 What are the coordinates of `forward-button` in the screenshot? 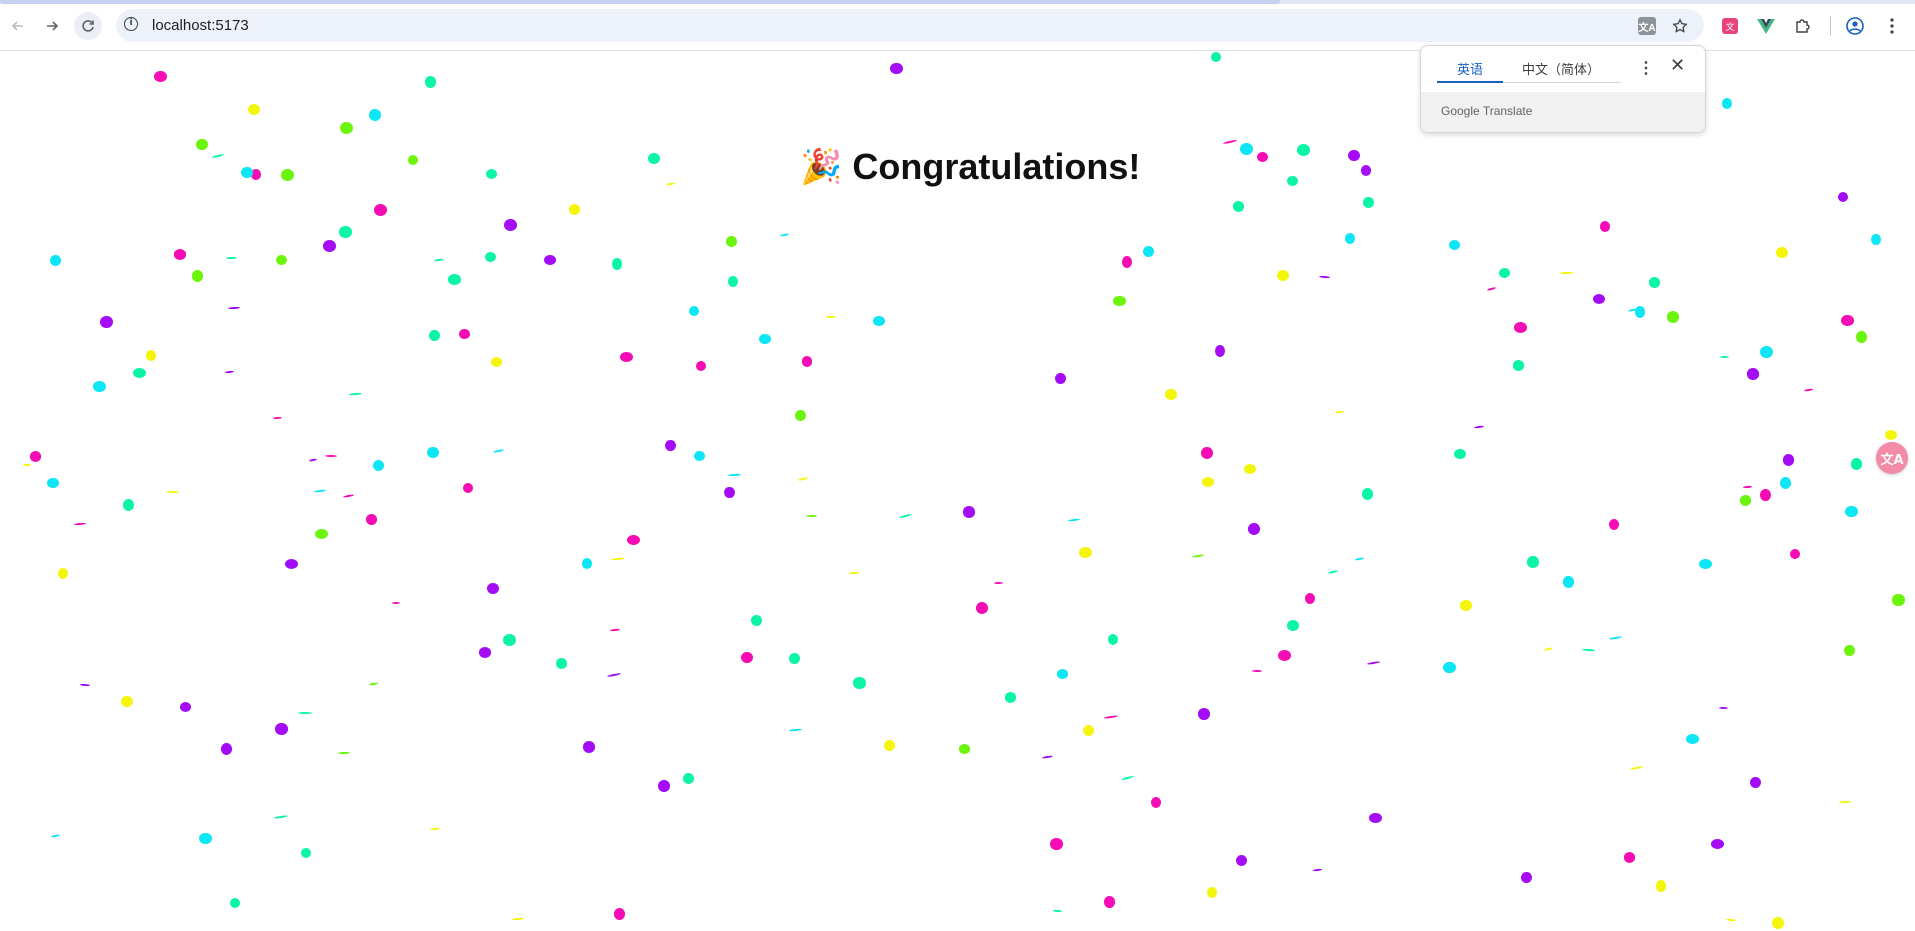 It's located at (52, 26).